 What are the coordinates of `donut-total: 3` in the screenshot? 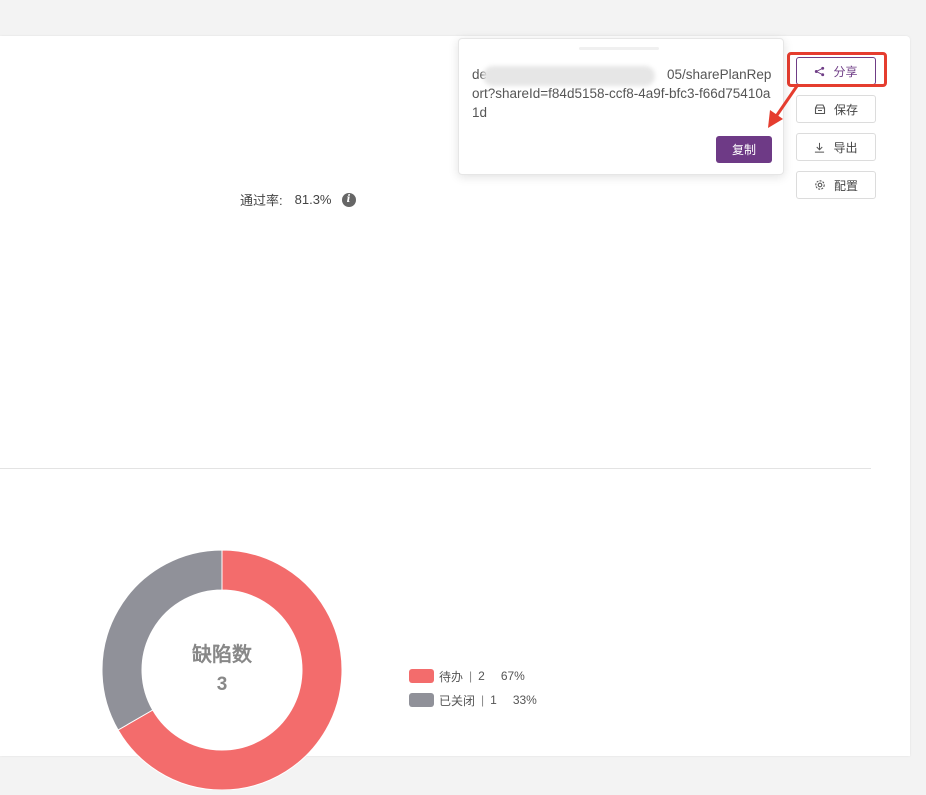 It's located at (222, 684).